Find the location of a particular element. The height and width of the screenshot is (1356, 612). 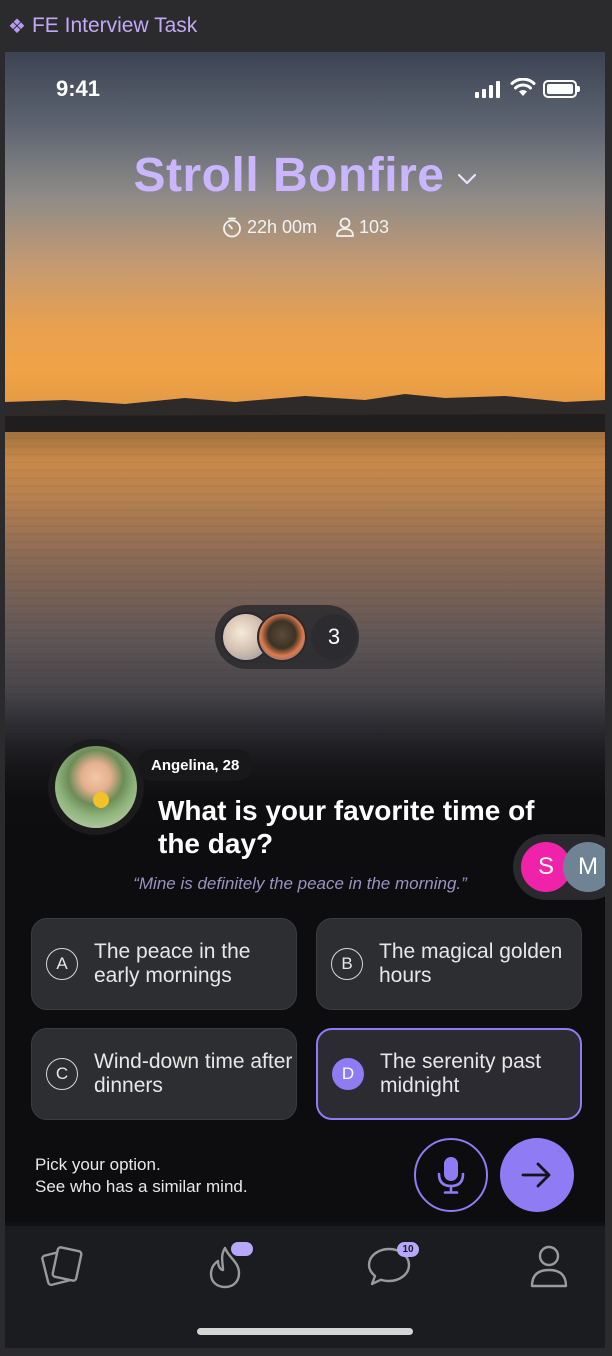

participant-count: 103 is located at coordinates (362, 227).